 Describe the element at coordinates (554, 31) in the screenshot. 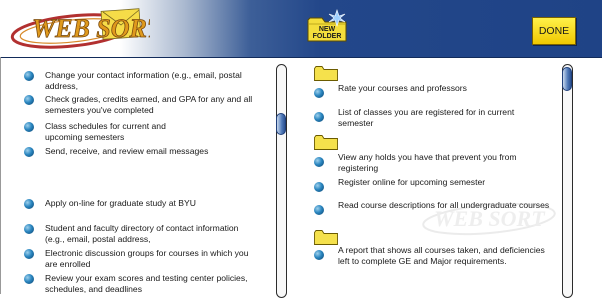

I see `done-button: DONE` at that location.